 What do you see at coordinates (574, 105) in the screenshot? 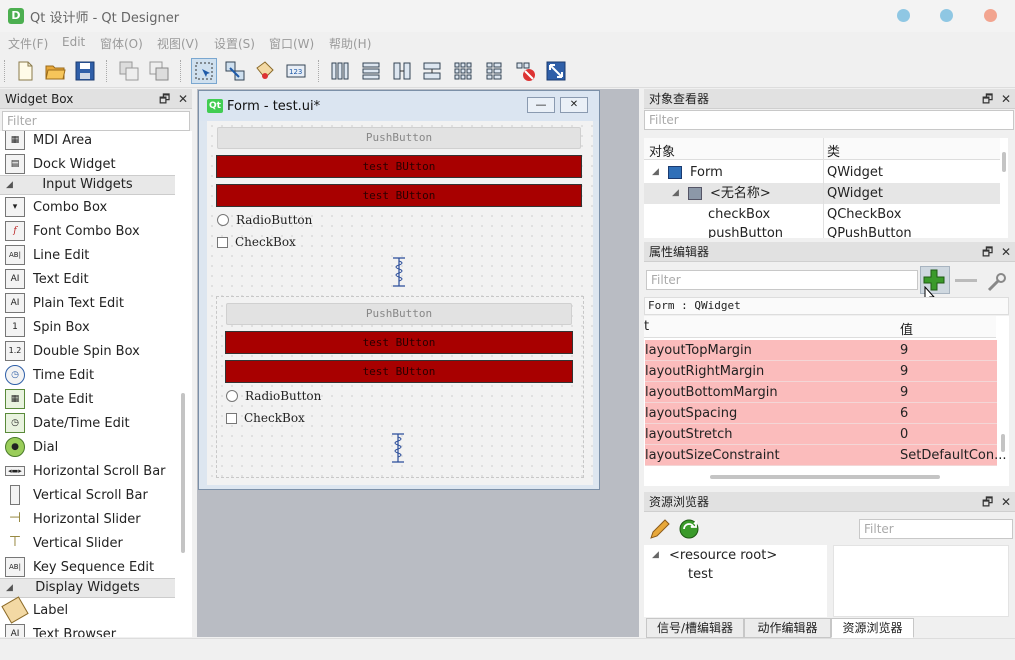
I see `form-close-button: ✕` at bounding box center [574, 105].